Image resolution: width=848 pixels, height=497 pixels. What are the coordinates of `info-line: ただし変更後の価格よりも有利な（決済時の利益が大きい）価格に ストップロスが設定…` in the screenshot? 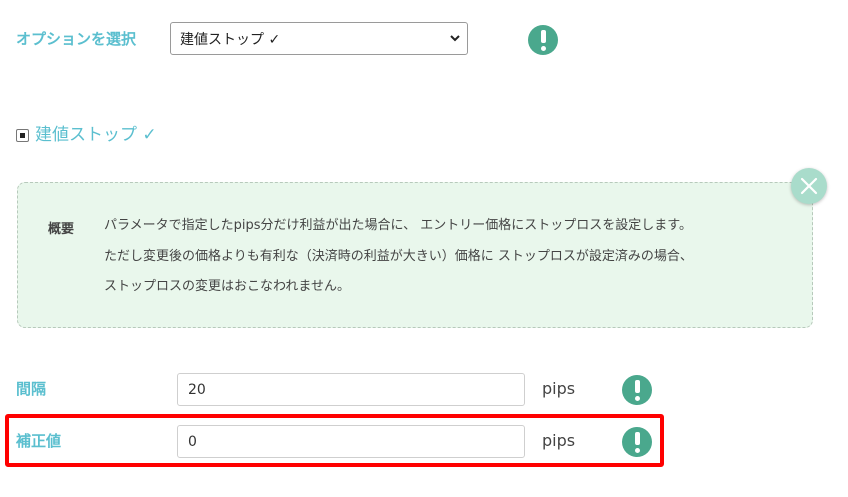 It's located at (398, 256).